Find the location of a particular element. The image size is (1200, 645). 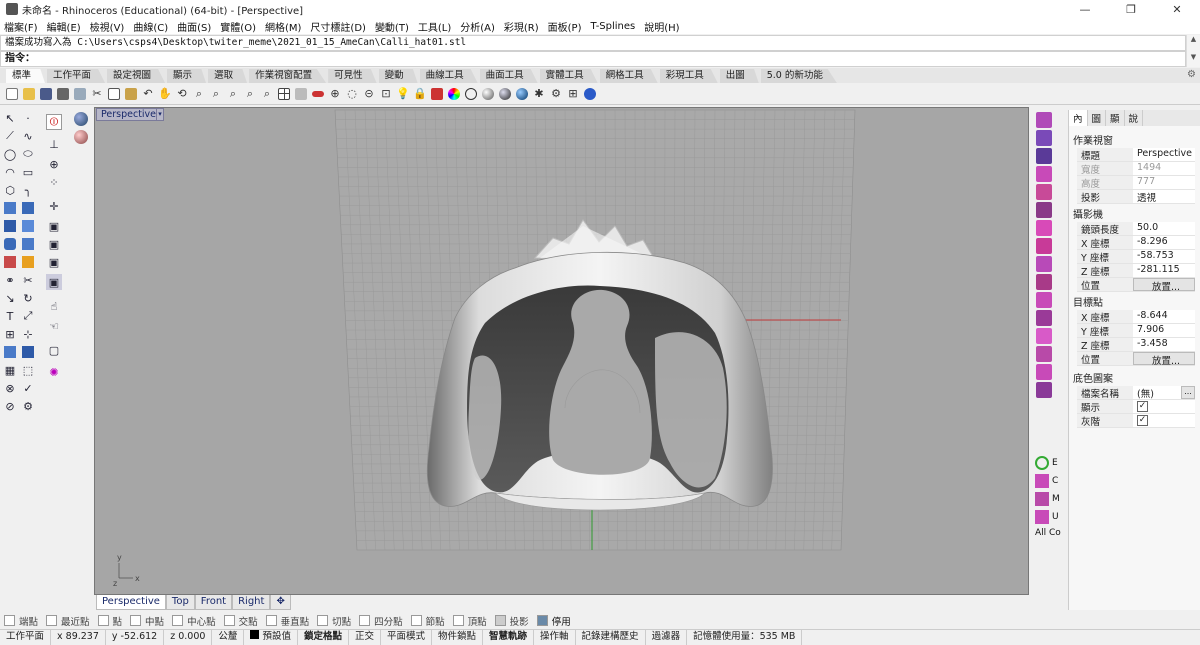

rt-flow-icon is located at coordinates (1044, 192).